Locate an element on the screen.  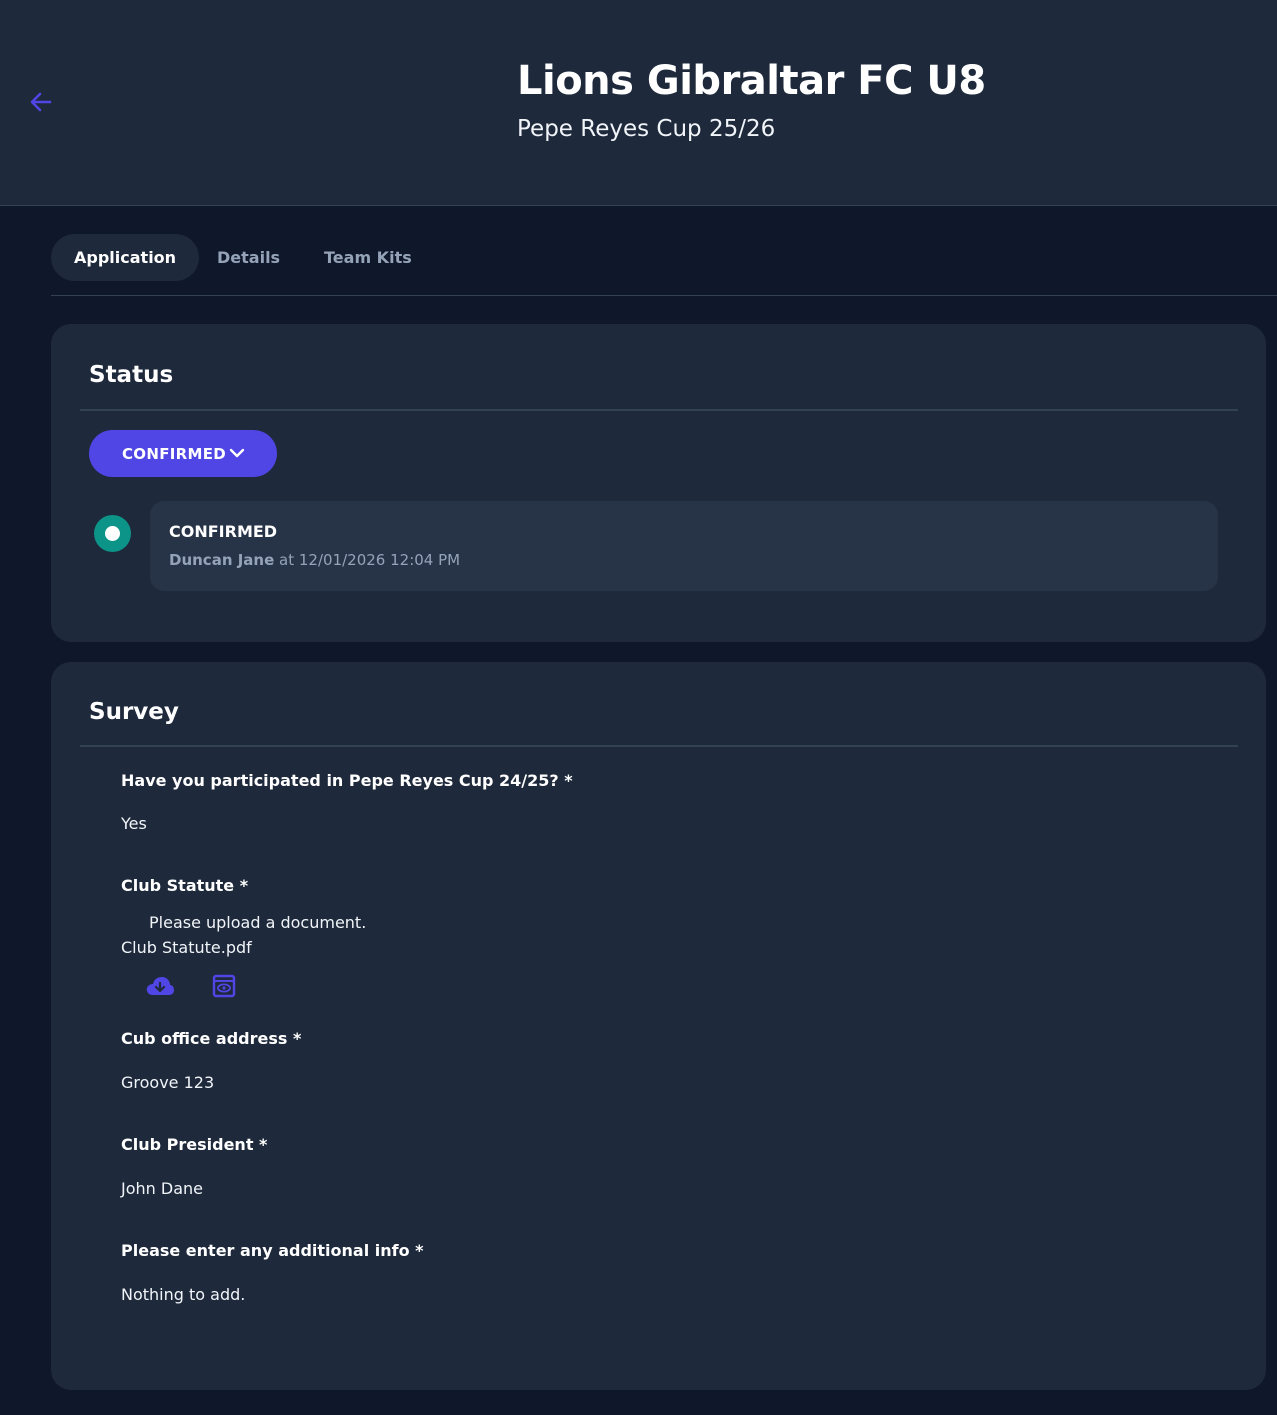
timeline-status-dot is located at coordinates (112, 533).